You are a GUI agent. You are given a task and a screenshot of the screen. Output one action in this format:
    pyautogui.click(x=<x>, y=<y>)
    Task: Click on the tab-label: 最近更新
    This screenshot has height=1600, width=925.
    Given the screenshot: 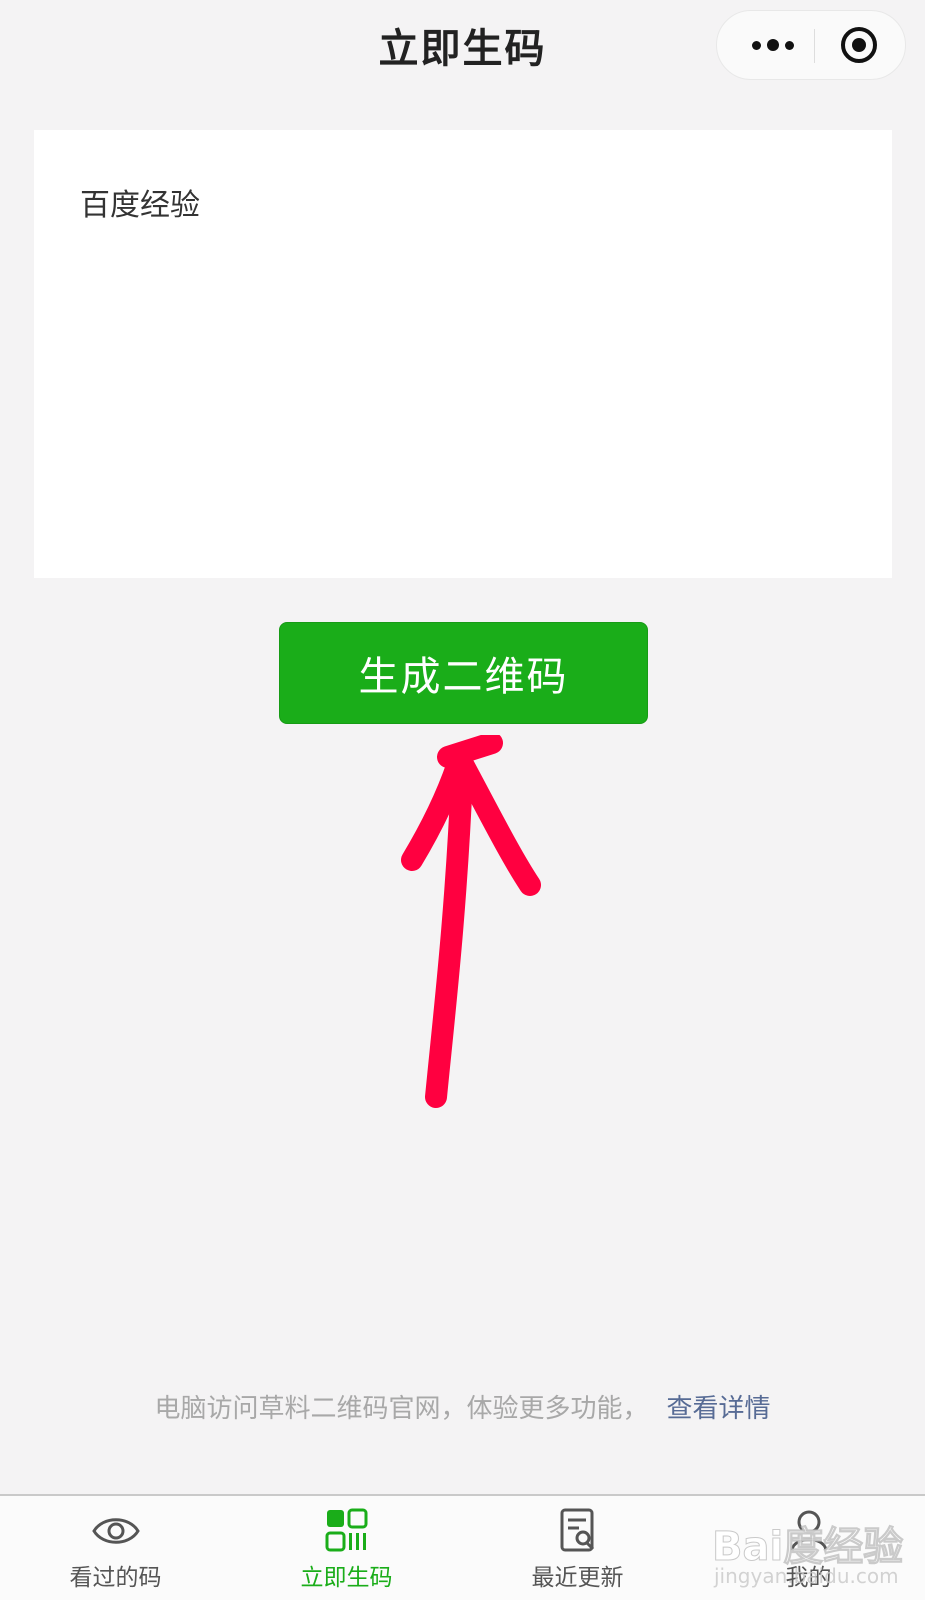 What is the action you would take?
    pyautogui.click(x=577, y=1578)
    